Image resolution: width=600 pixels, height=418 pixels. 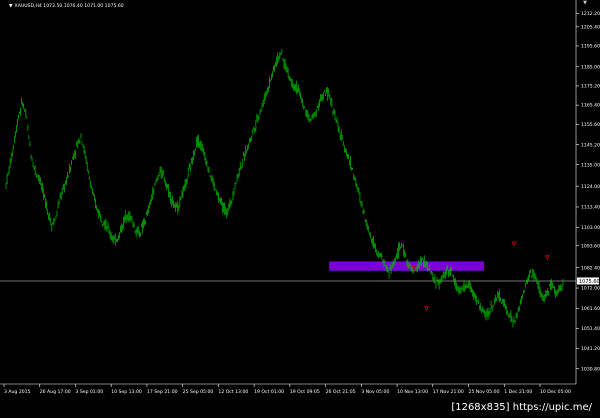 I want to click on watermark: [1268x835] https://upic.me/, so click(x=521, y=407).